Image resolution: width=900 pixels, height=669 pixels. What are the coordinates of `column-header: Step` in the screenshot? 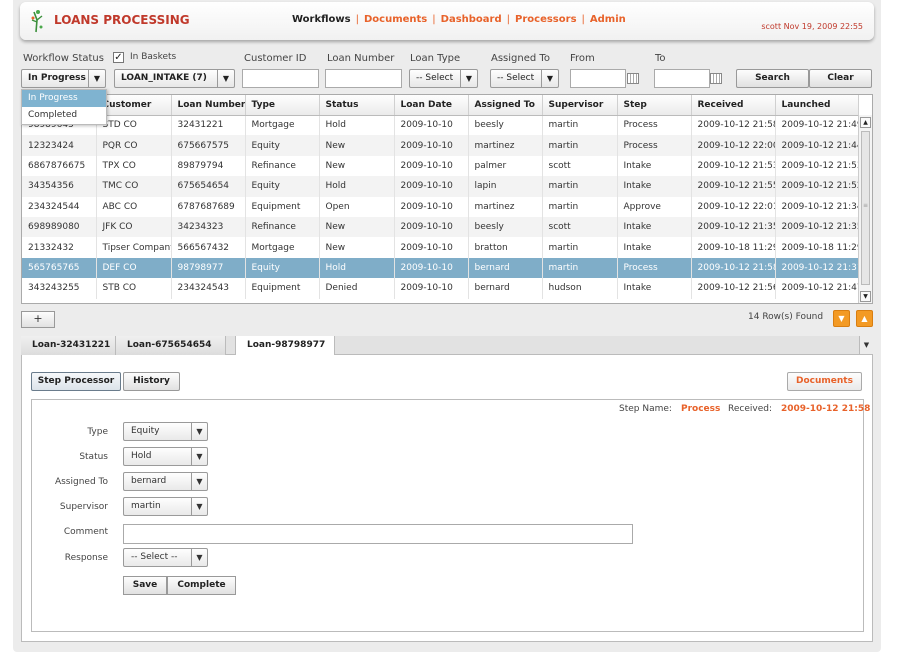 It's located at (654, 105).